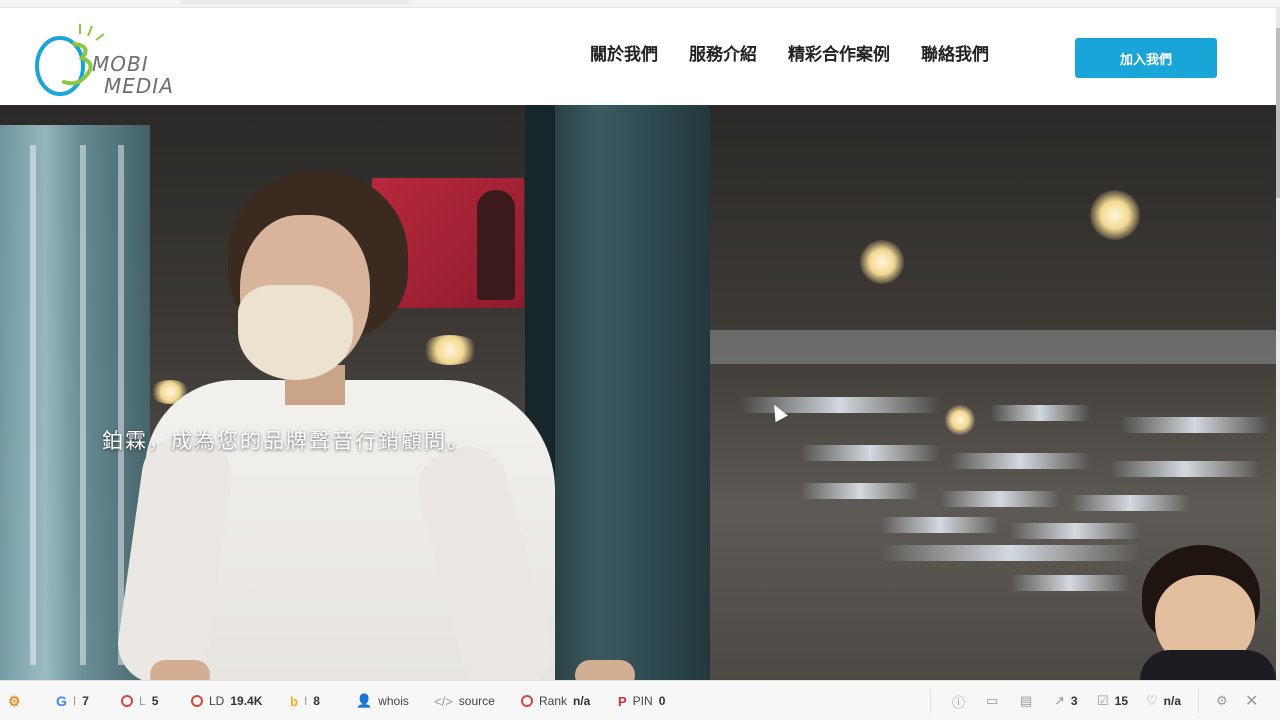 This screenshot has width=1280, height=720. What do you see at coordinates (295, 2) in the screenshot?
I see `tab-hint` at bounding box center [295, 2].